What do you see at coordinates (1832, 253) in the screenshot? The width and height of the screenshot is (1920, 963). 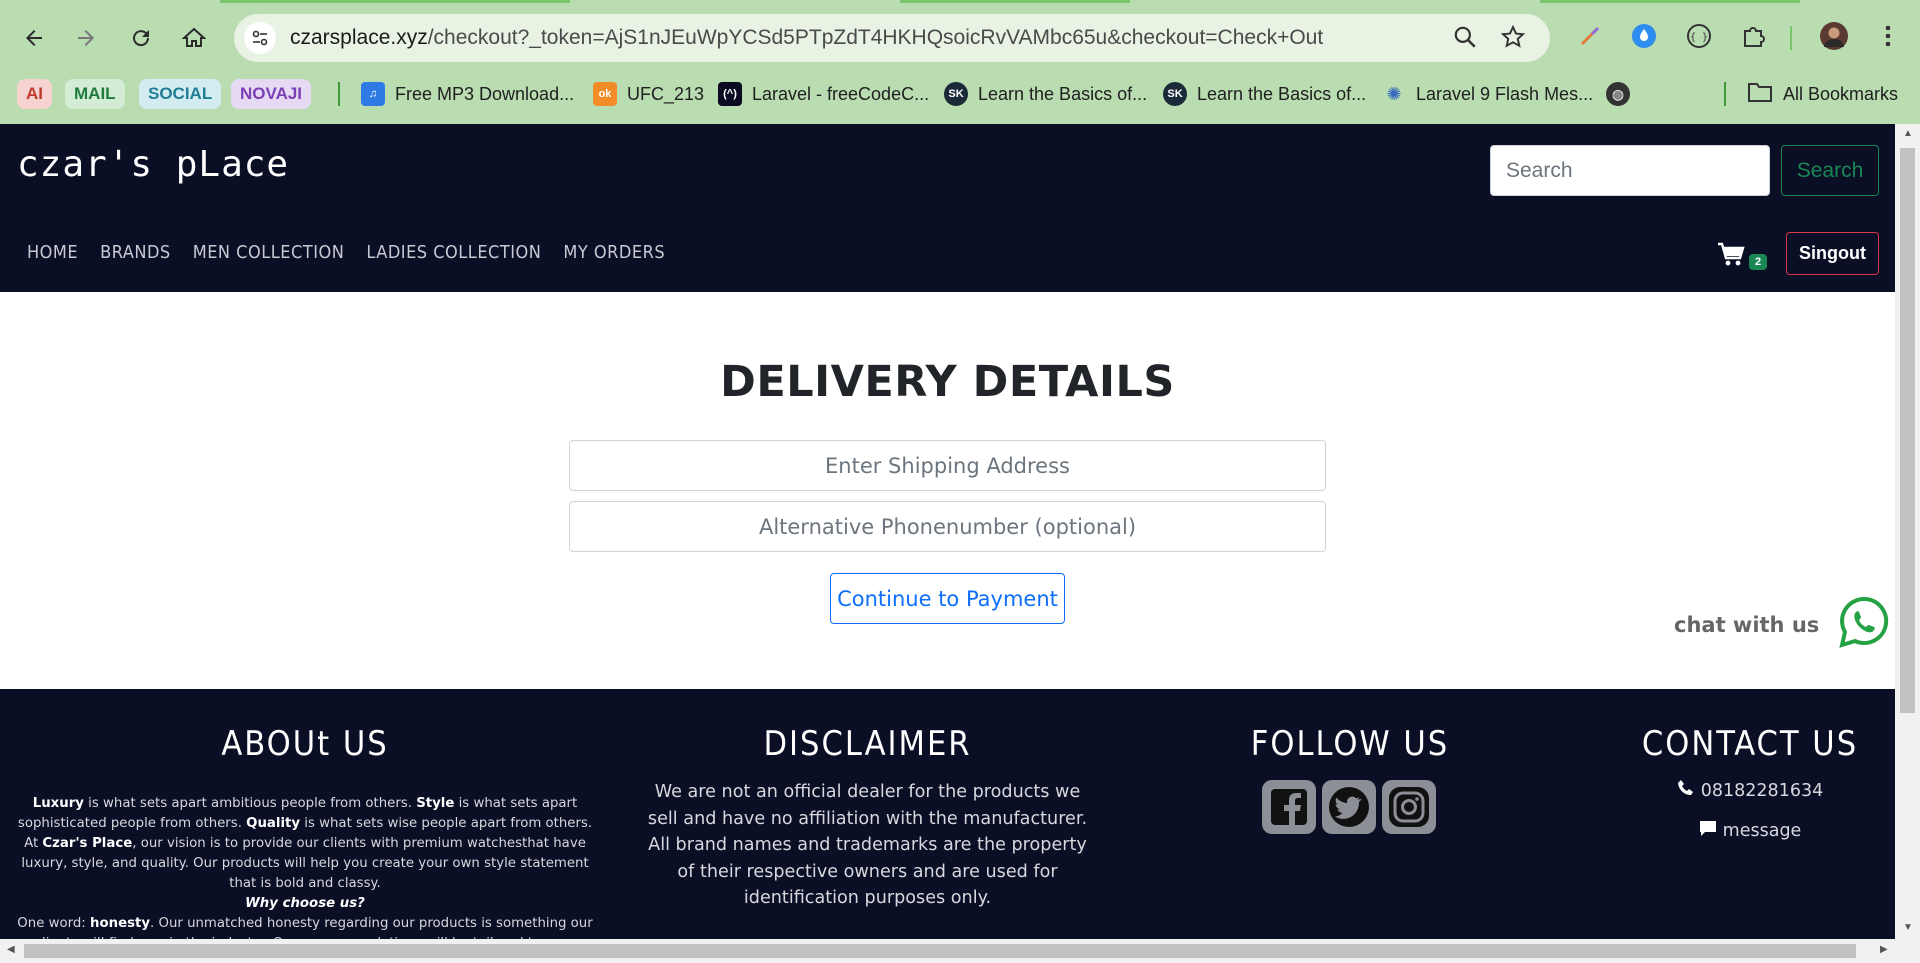 I see `signout-button: Singout` at bounding box center [1832, 253].